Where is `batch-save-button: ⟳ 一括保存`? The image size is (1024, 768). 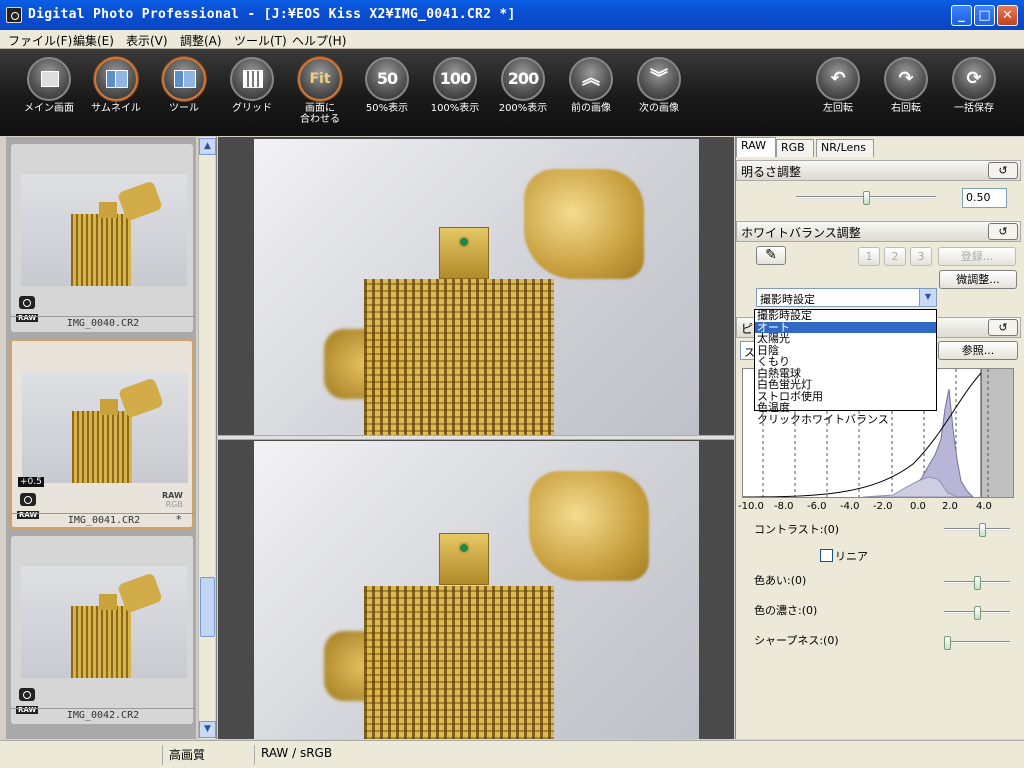
batch-save-button: ⟳ 一括保存 is located at coordinates (974, 85).